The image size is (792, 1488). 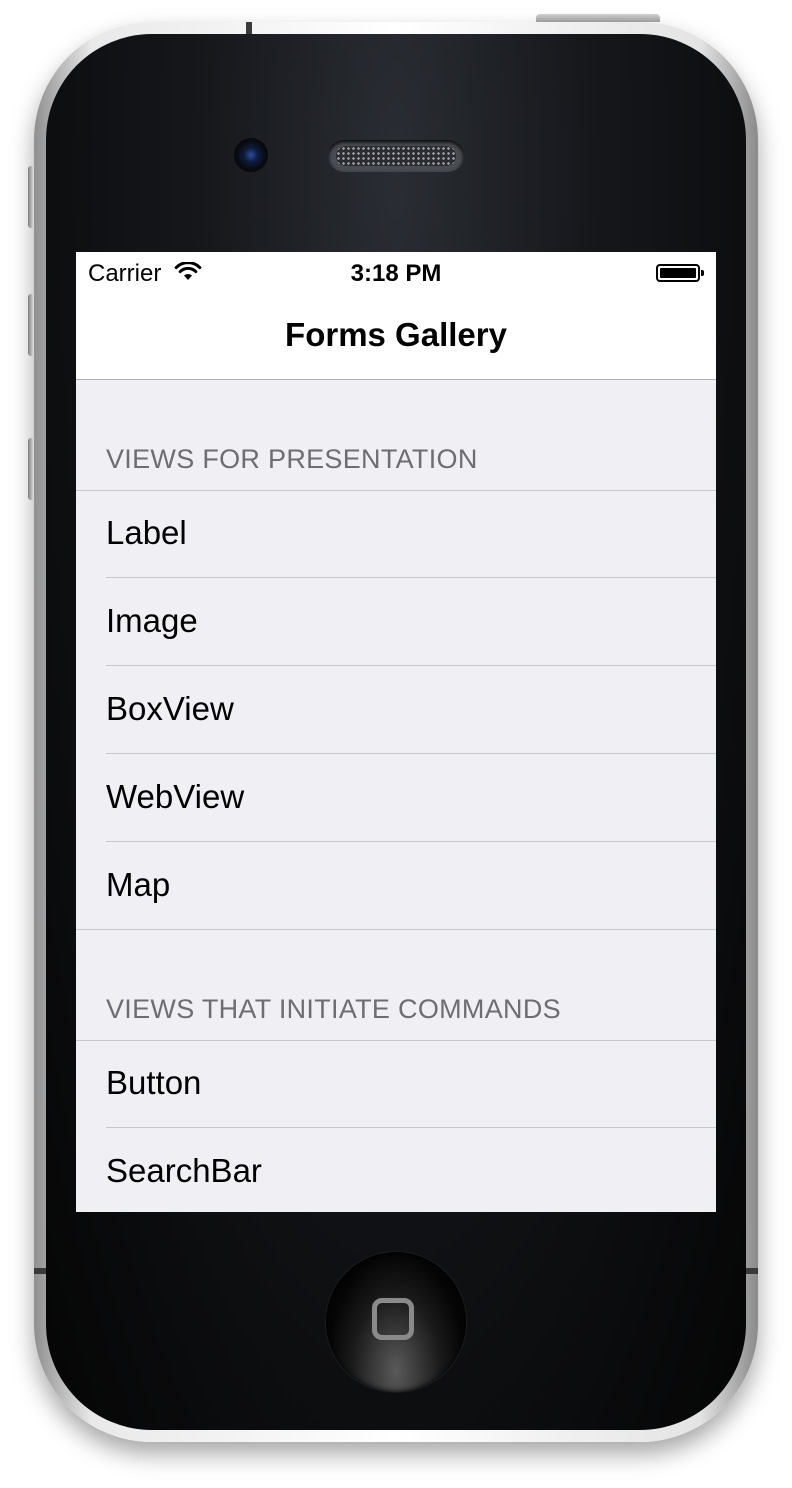 I want to click on list-item-text: Image, so click(x=152, y=620).